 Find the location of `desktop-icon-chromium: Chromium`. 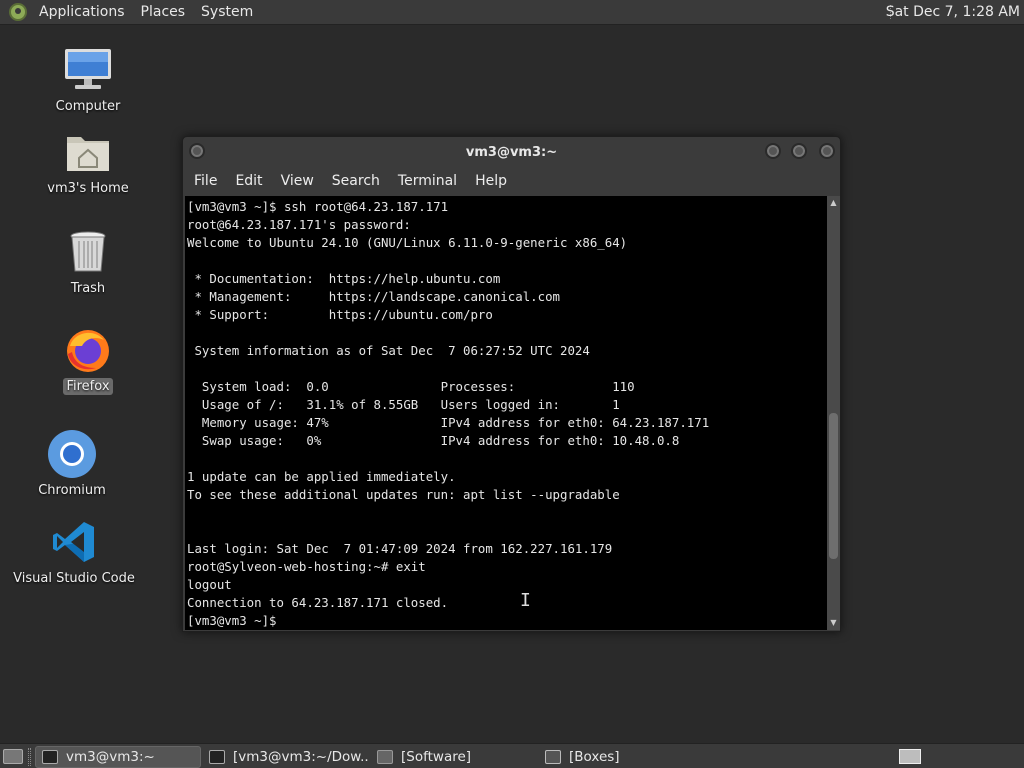

desktop-icon-chromium: Chromium is located at coordinates (72, 464).